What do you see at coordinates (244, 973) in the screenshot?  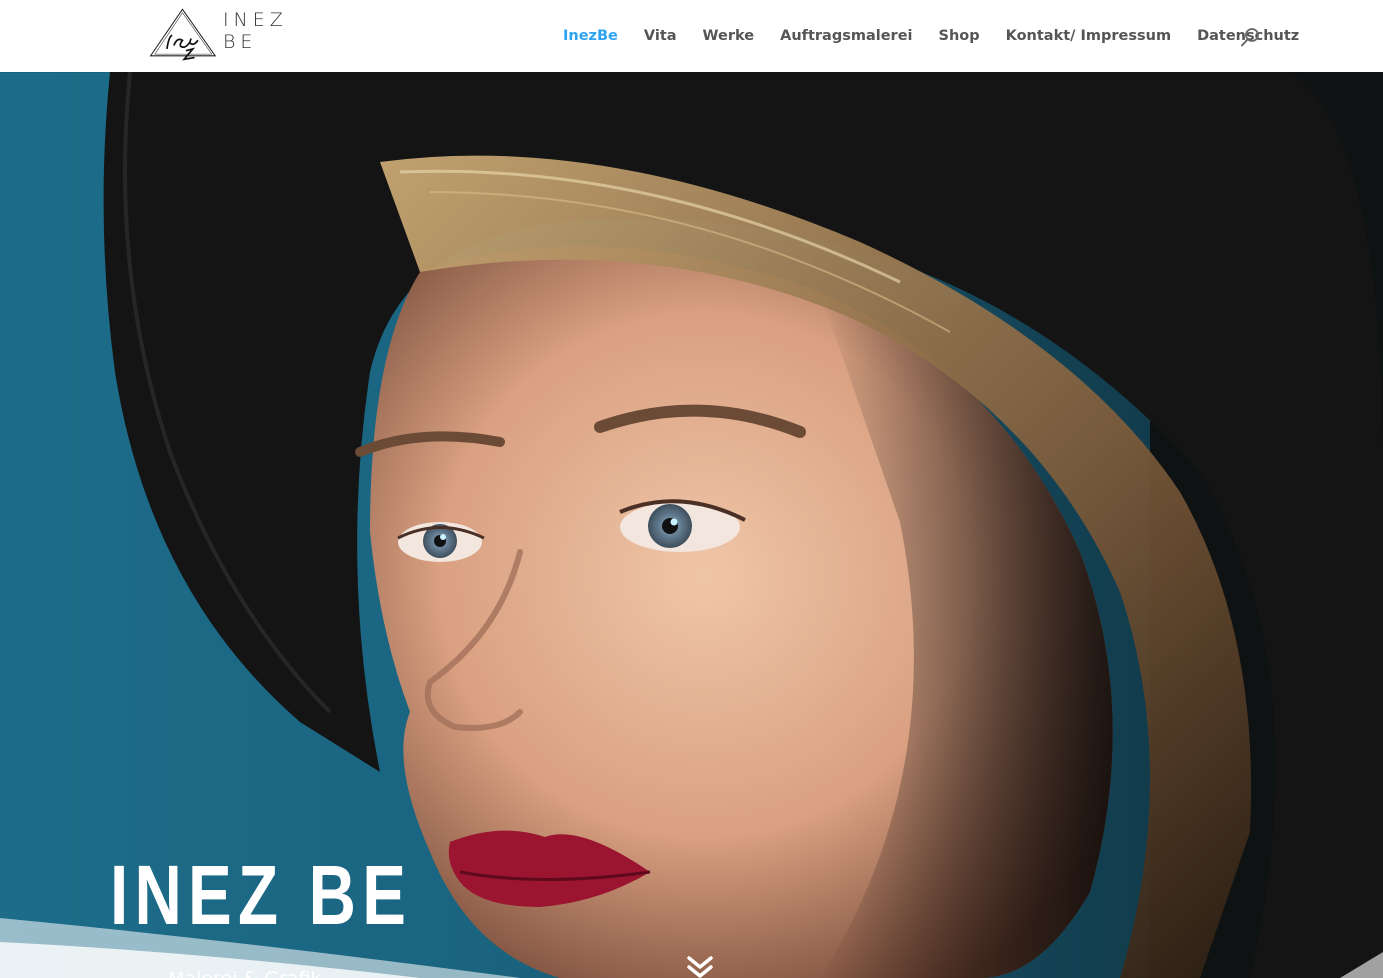 I see `hero-subtitle: Malerei & Grafik` at bounding box center [244, 973].